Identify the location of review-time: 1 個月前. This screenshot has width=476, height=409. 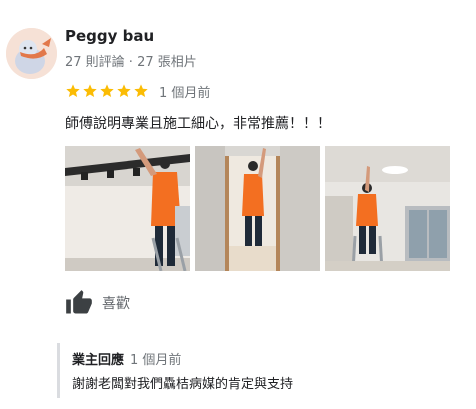
(185, 93).